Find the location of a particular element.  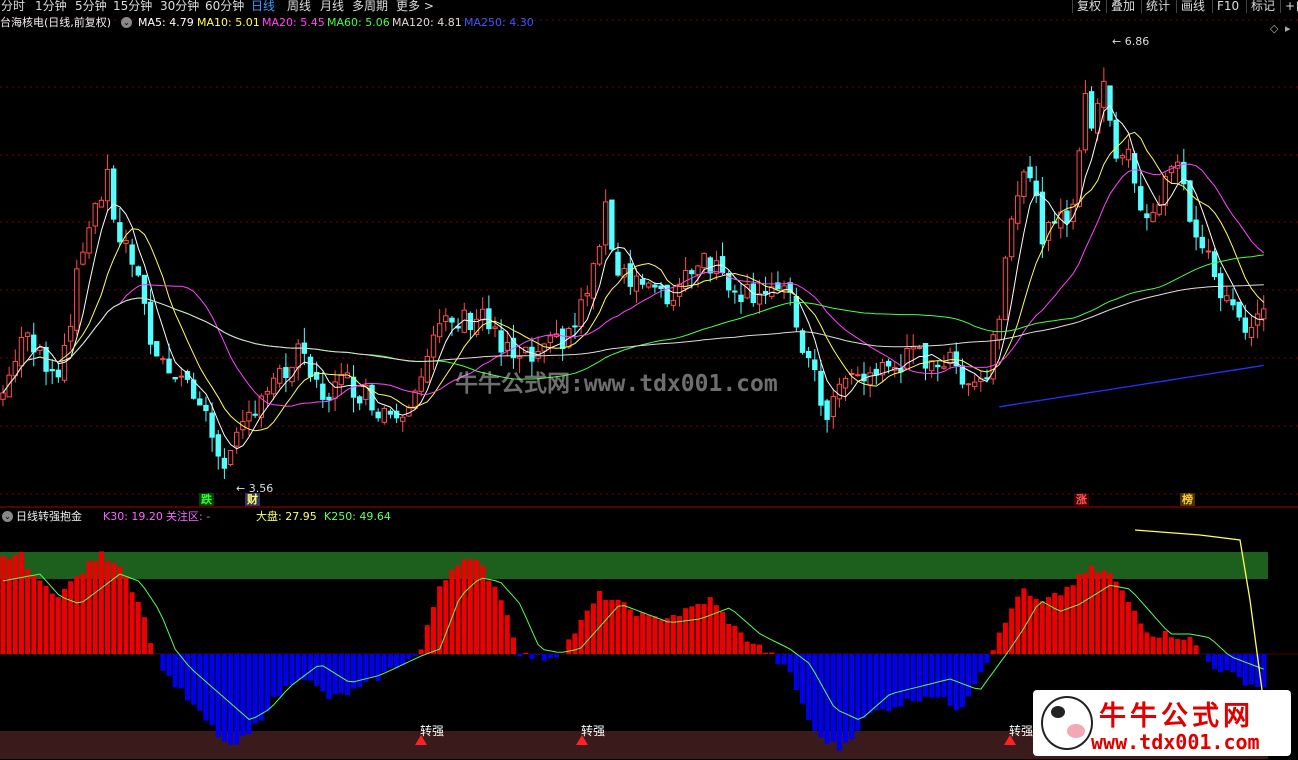

period-tab-6: 日线 is located at coordinates (263, 6).